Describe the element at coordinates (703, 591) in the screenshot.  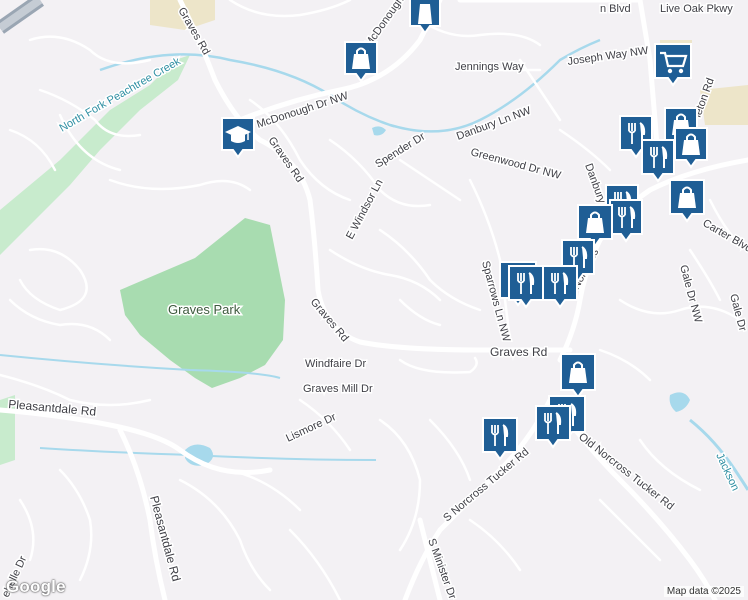
I see `map-attribution: Map data ©2025` at that location.